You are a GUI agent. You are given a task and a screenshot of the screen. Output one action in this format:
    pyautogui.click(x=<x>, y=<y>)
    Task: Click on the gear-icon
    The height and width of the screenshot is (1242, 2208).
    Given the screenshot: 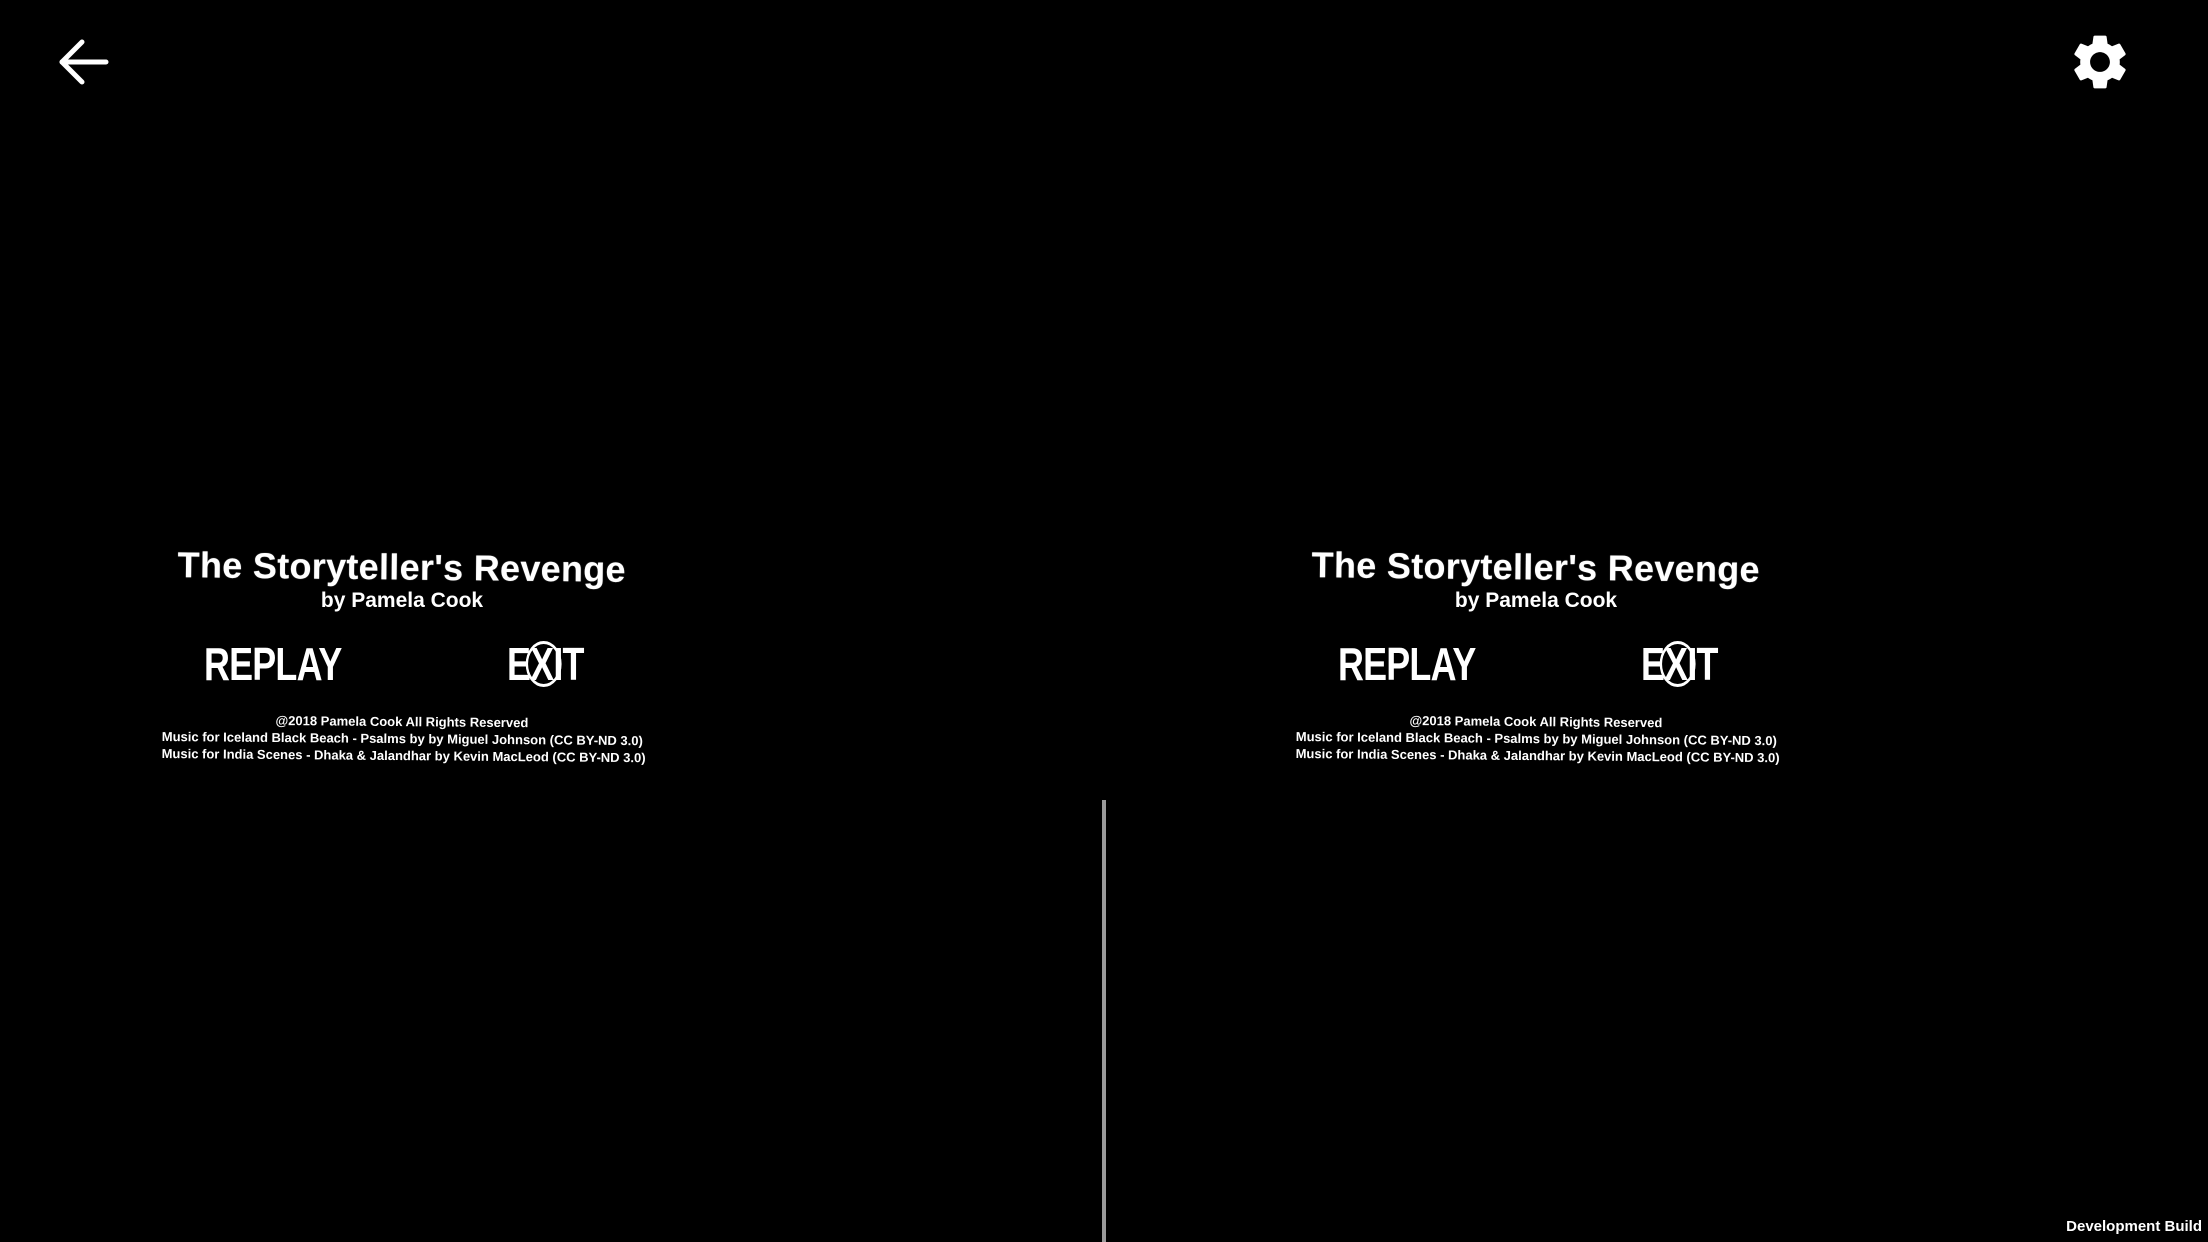 What is the action you would take?
    pyautogui.click(x=2100, y=62)
    